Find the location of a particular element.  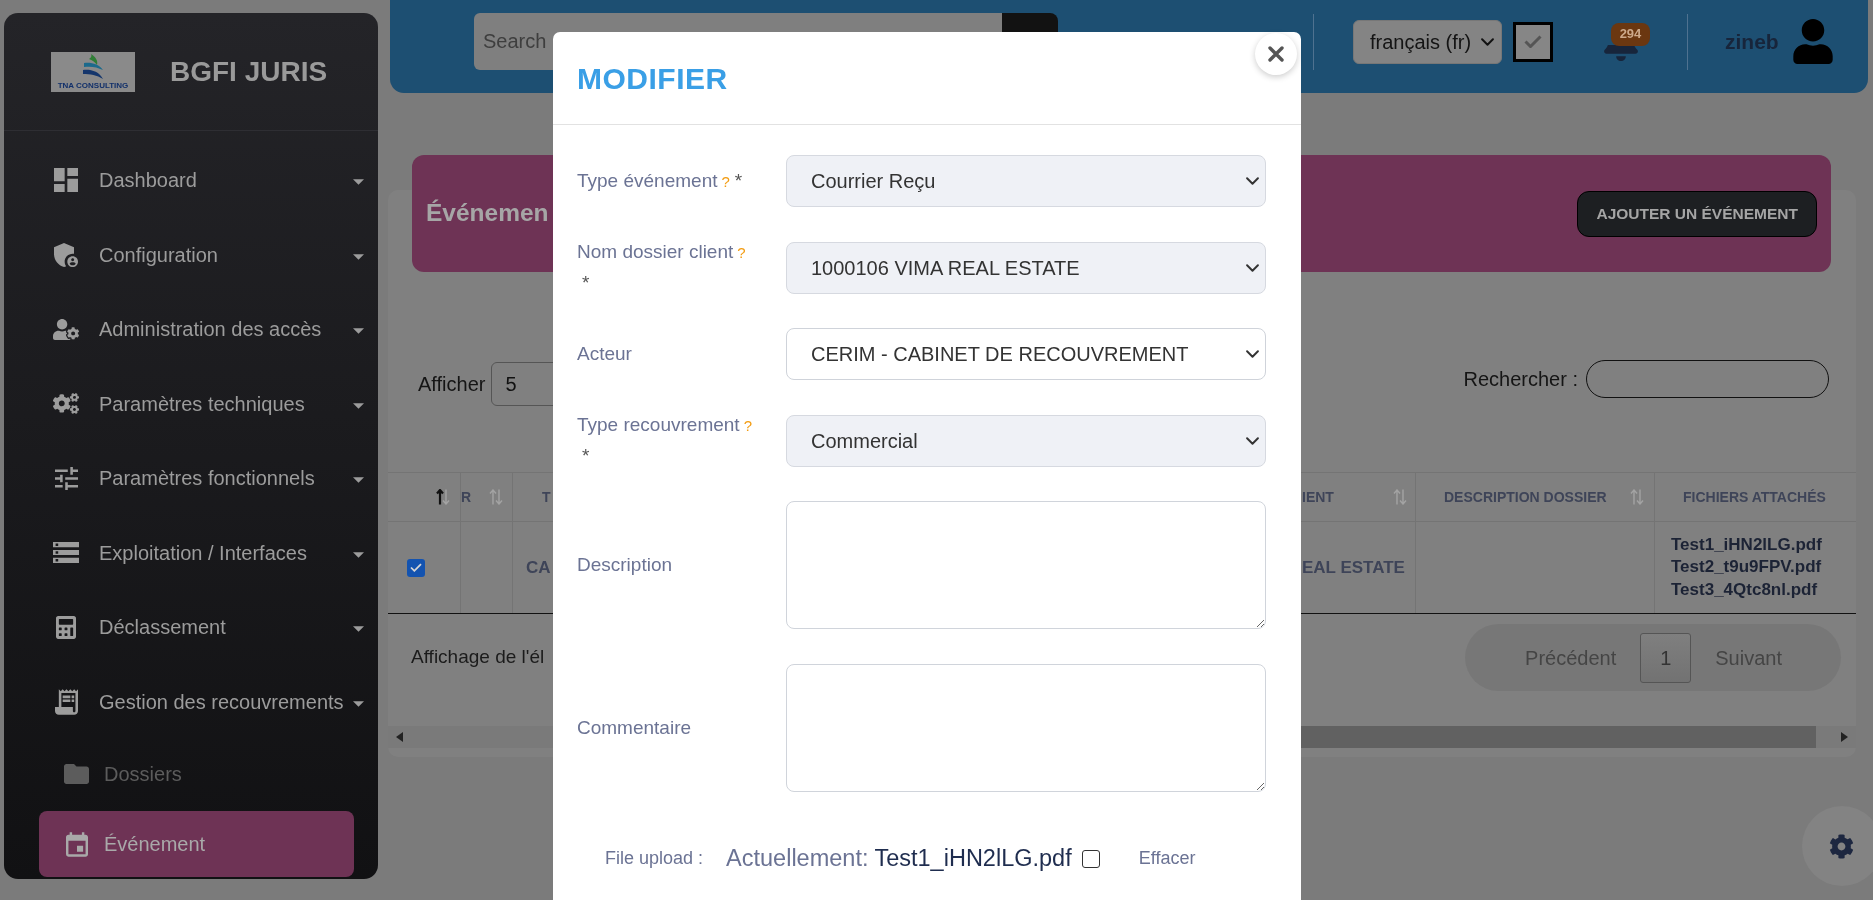

page-title: Événemen is located at coordinates (487, 213).